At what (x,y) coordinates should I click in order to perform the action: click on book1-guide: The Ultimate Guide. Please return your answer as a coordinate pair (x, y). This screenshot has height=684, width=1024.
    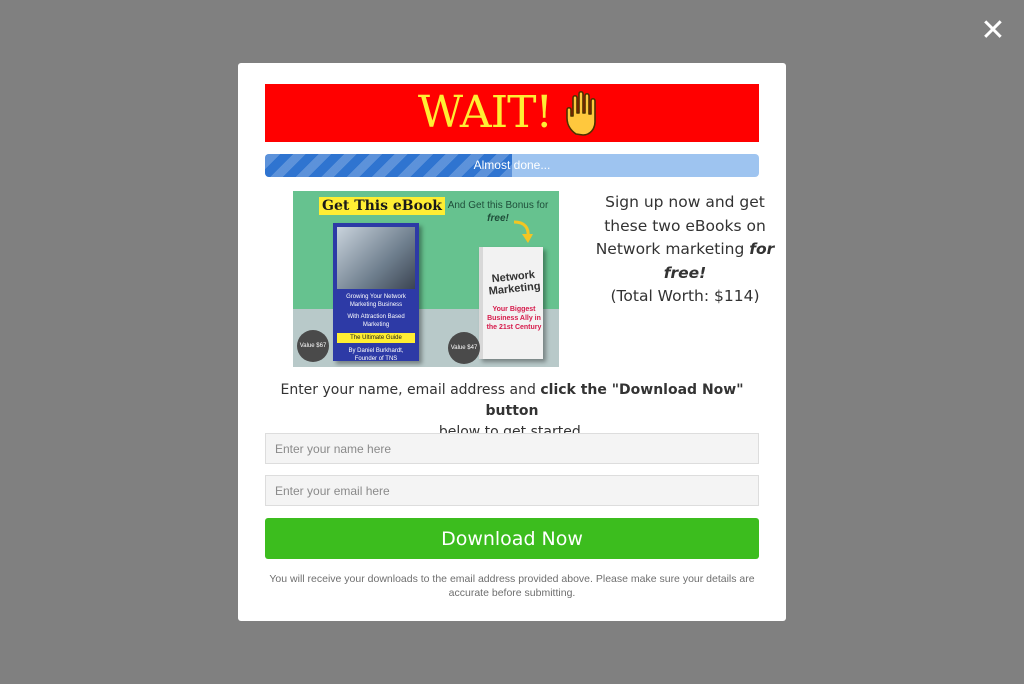
    Looking at the image, I should click on (376, 338).